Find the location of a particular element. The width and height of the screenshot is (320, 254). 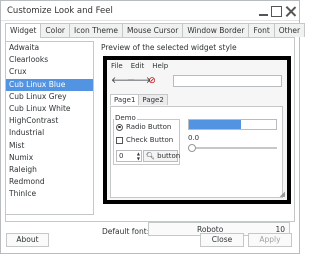

progress-text: 60 % is located at coordinates (253, 125).